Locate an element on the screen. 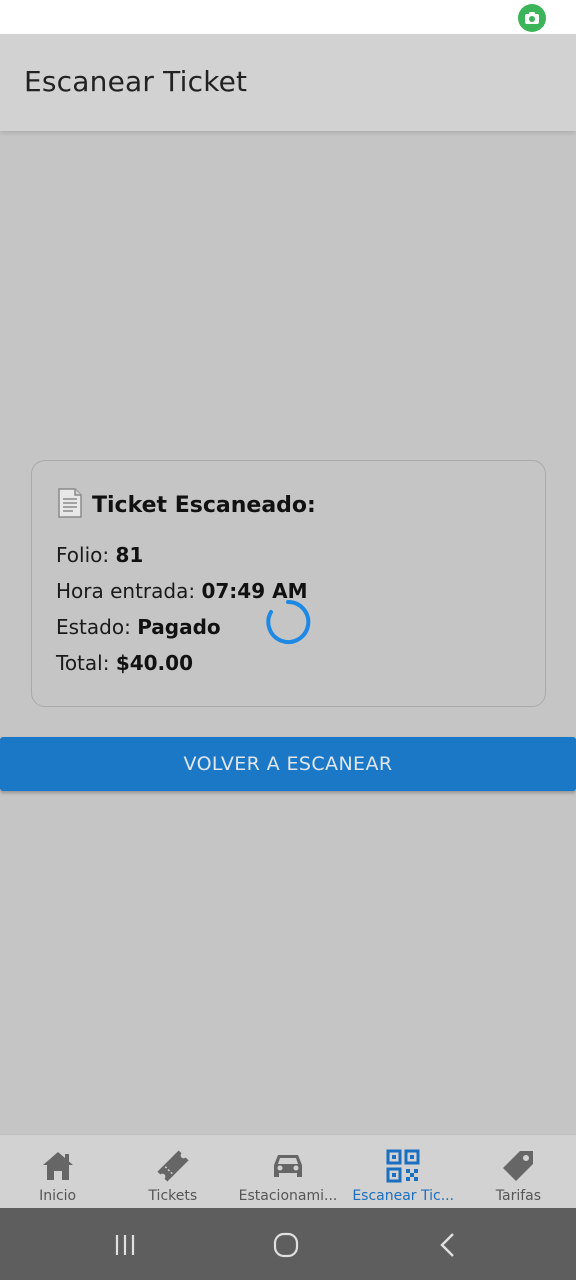 This screenshot has height=1280, width=576. qr-code-icon is located at coordinates (403, 1166).